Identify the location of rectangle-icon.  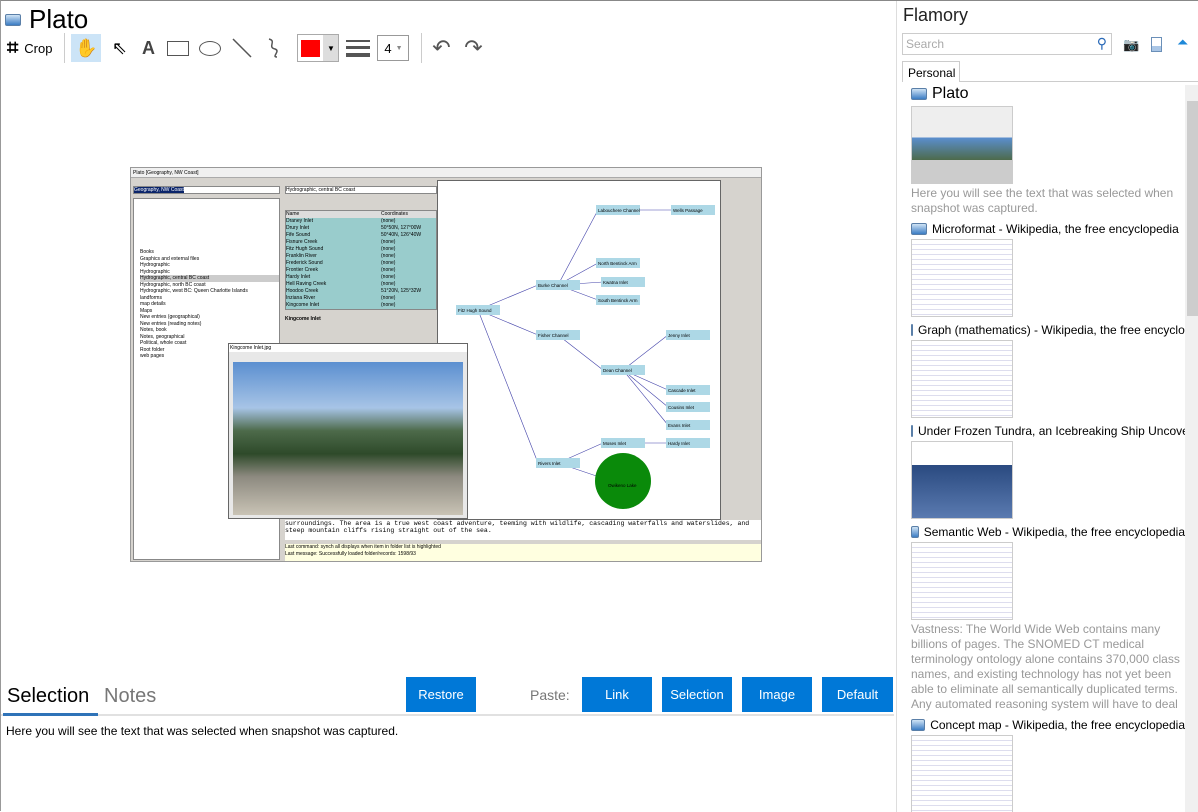
(178, 48).